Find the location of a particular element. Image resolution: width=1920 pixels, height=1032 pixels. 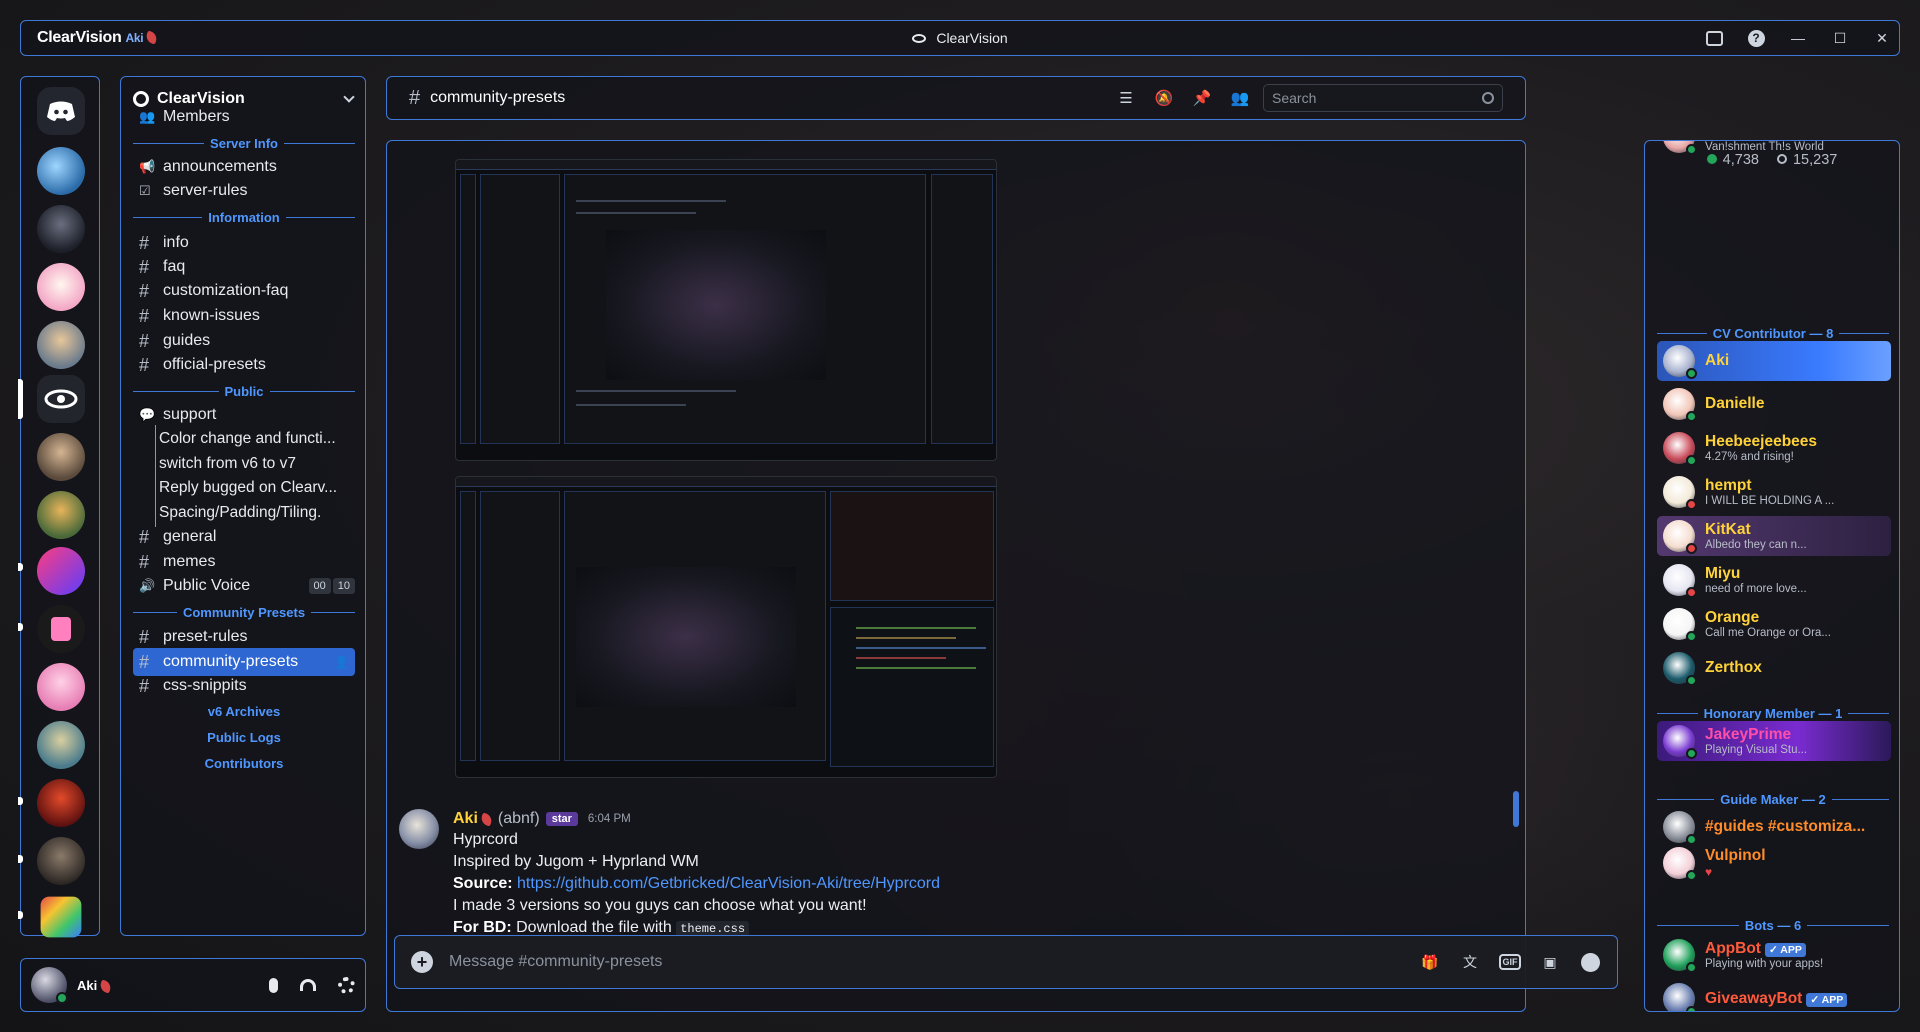

channel-item: ☑ server-rules is located at coordinates (244, 191).